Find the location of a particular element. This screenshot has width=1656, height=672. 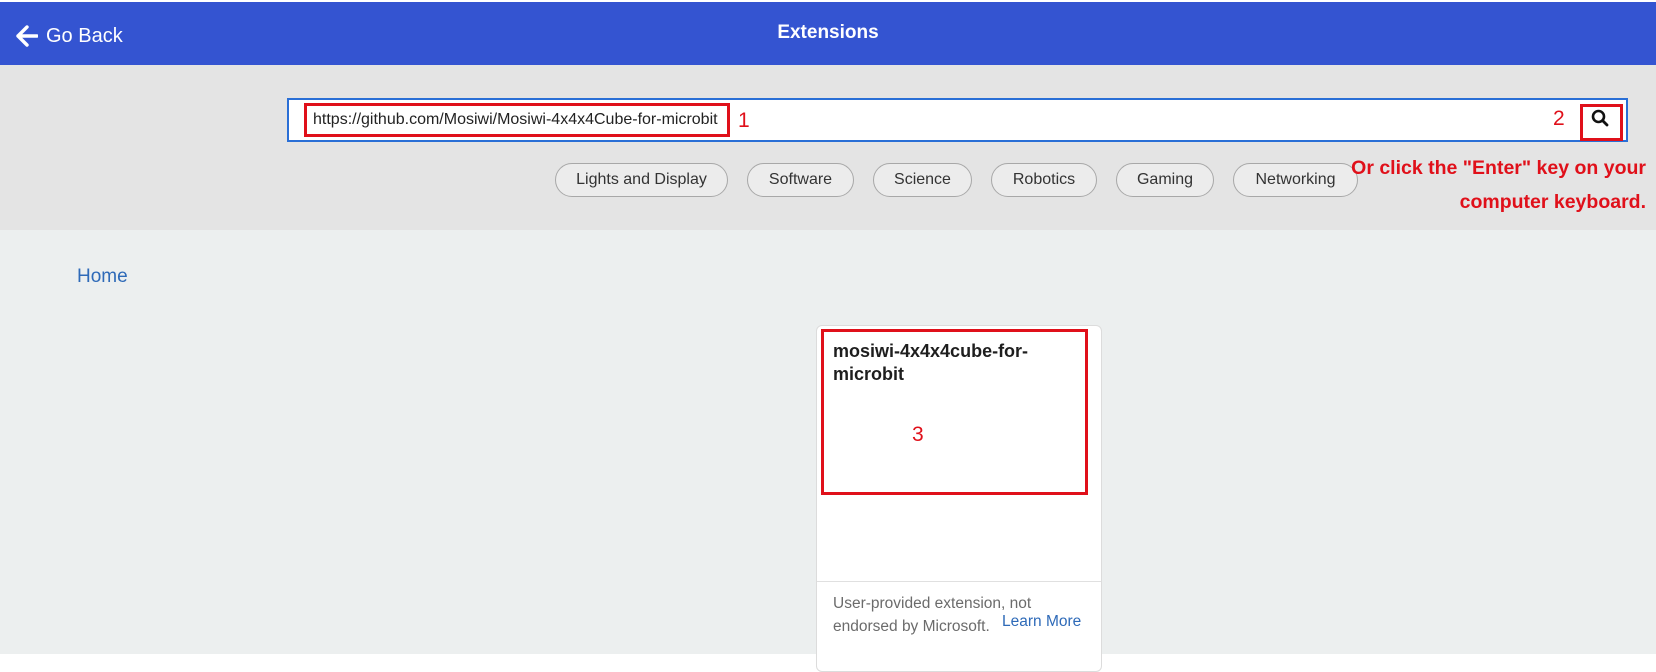

annotation-number-2: 2 is located at coordinates (1559, 118).